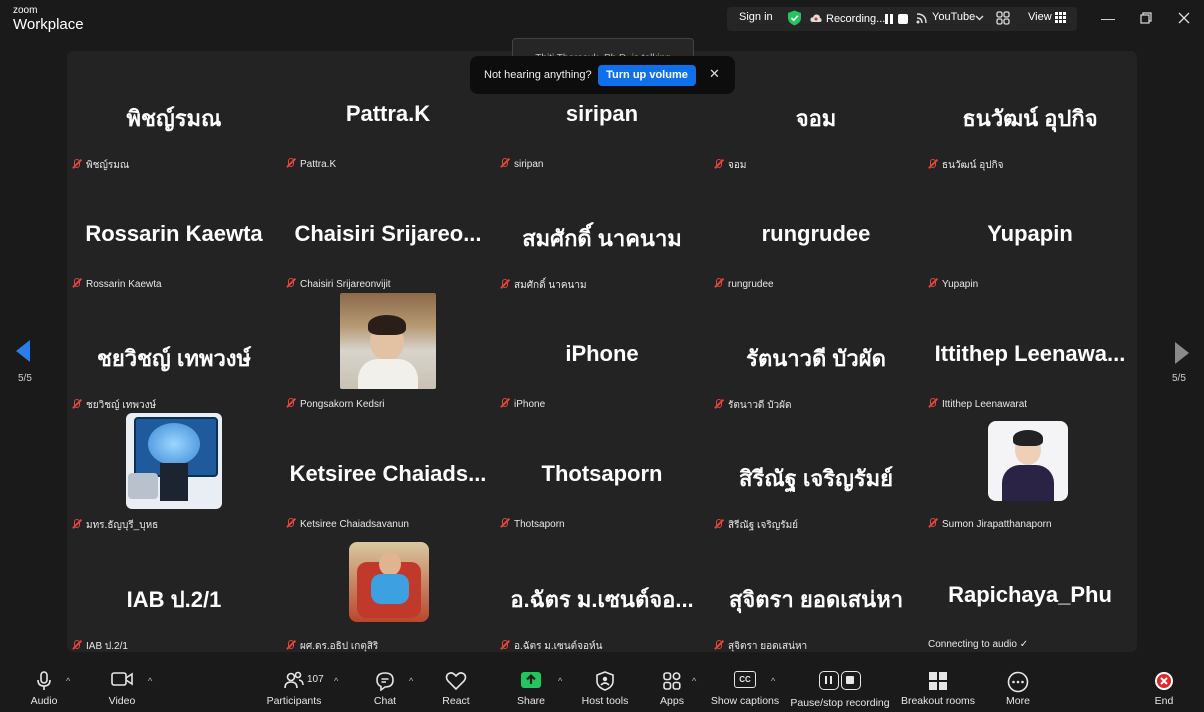 Image resolution: width=1204 pixels, height=712 pixels. I want to click on participant-tile: รัตนาวดี บัวผัด รัตนาวดี บัวผัด, so click(816, 352).